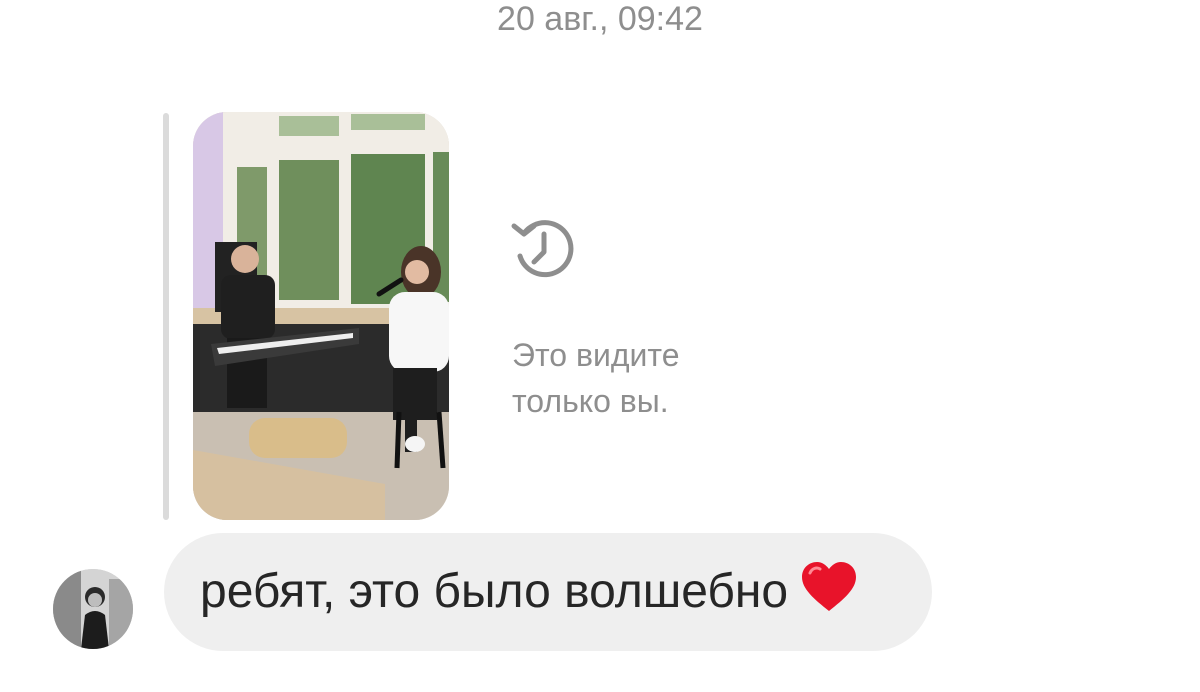 This screenshot has height=692, width=1200. What do you see at coordinates (542, 249) in the screenshot?
I see `history-icon` at bounding box center [542, 249].